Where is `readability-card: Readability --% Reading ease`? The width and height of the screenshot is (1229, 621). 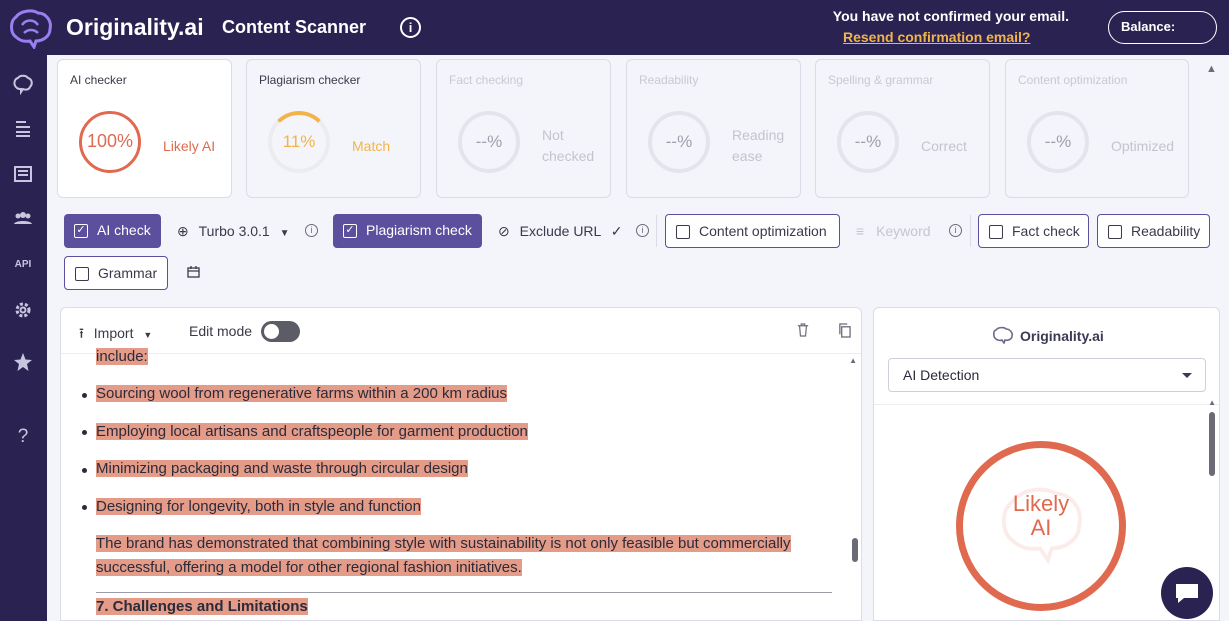
readability-card: Readability --% Reading ease is located at coordinates (713, 128).